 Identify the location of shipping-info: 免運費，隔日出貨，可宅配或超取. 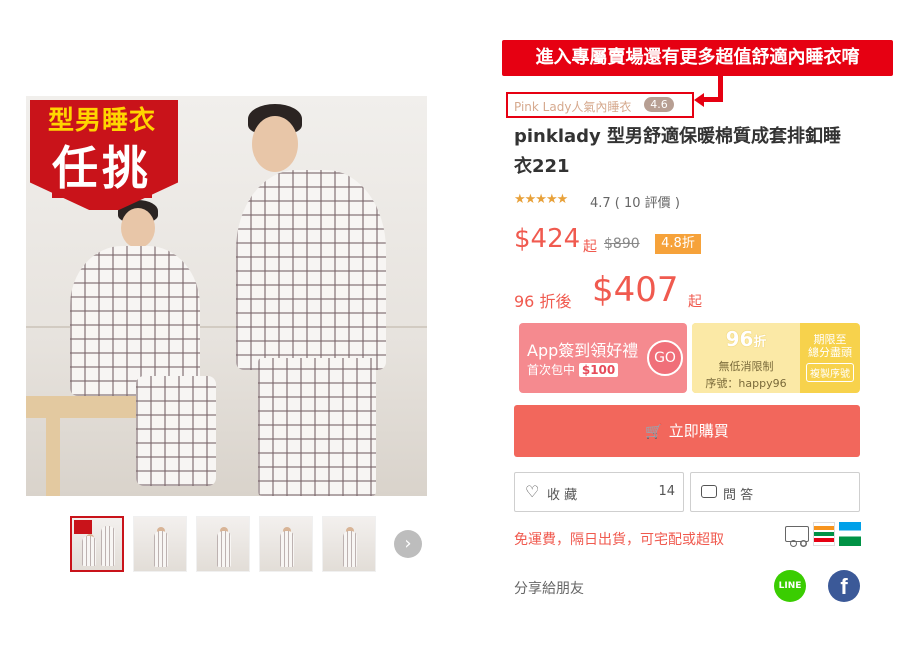
(619, 540).